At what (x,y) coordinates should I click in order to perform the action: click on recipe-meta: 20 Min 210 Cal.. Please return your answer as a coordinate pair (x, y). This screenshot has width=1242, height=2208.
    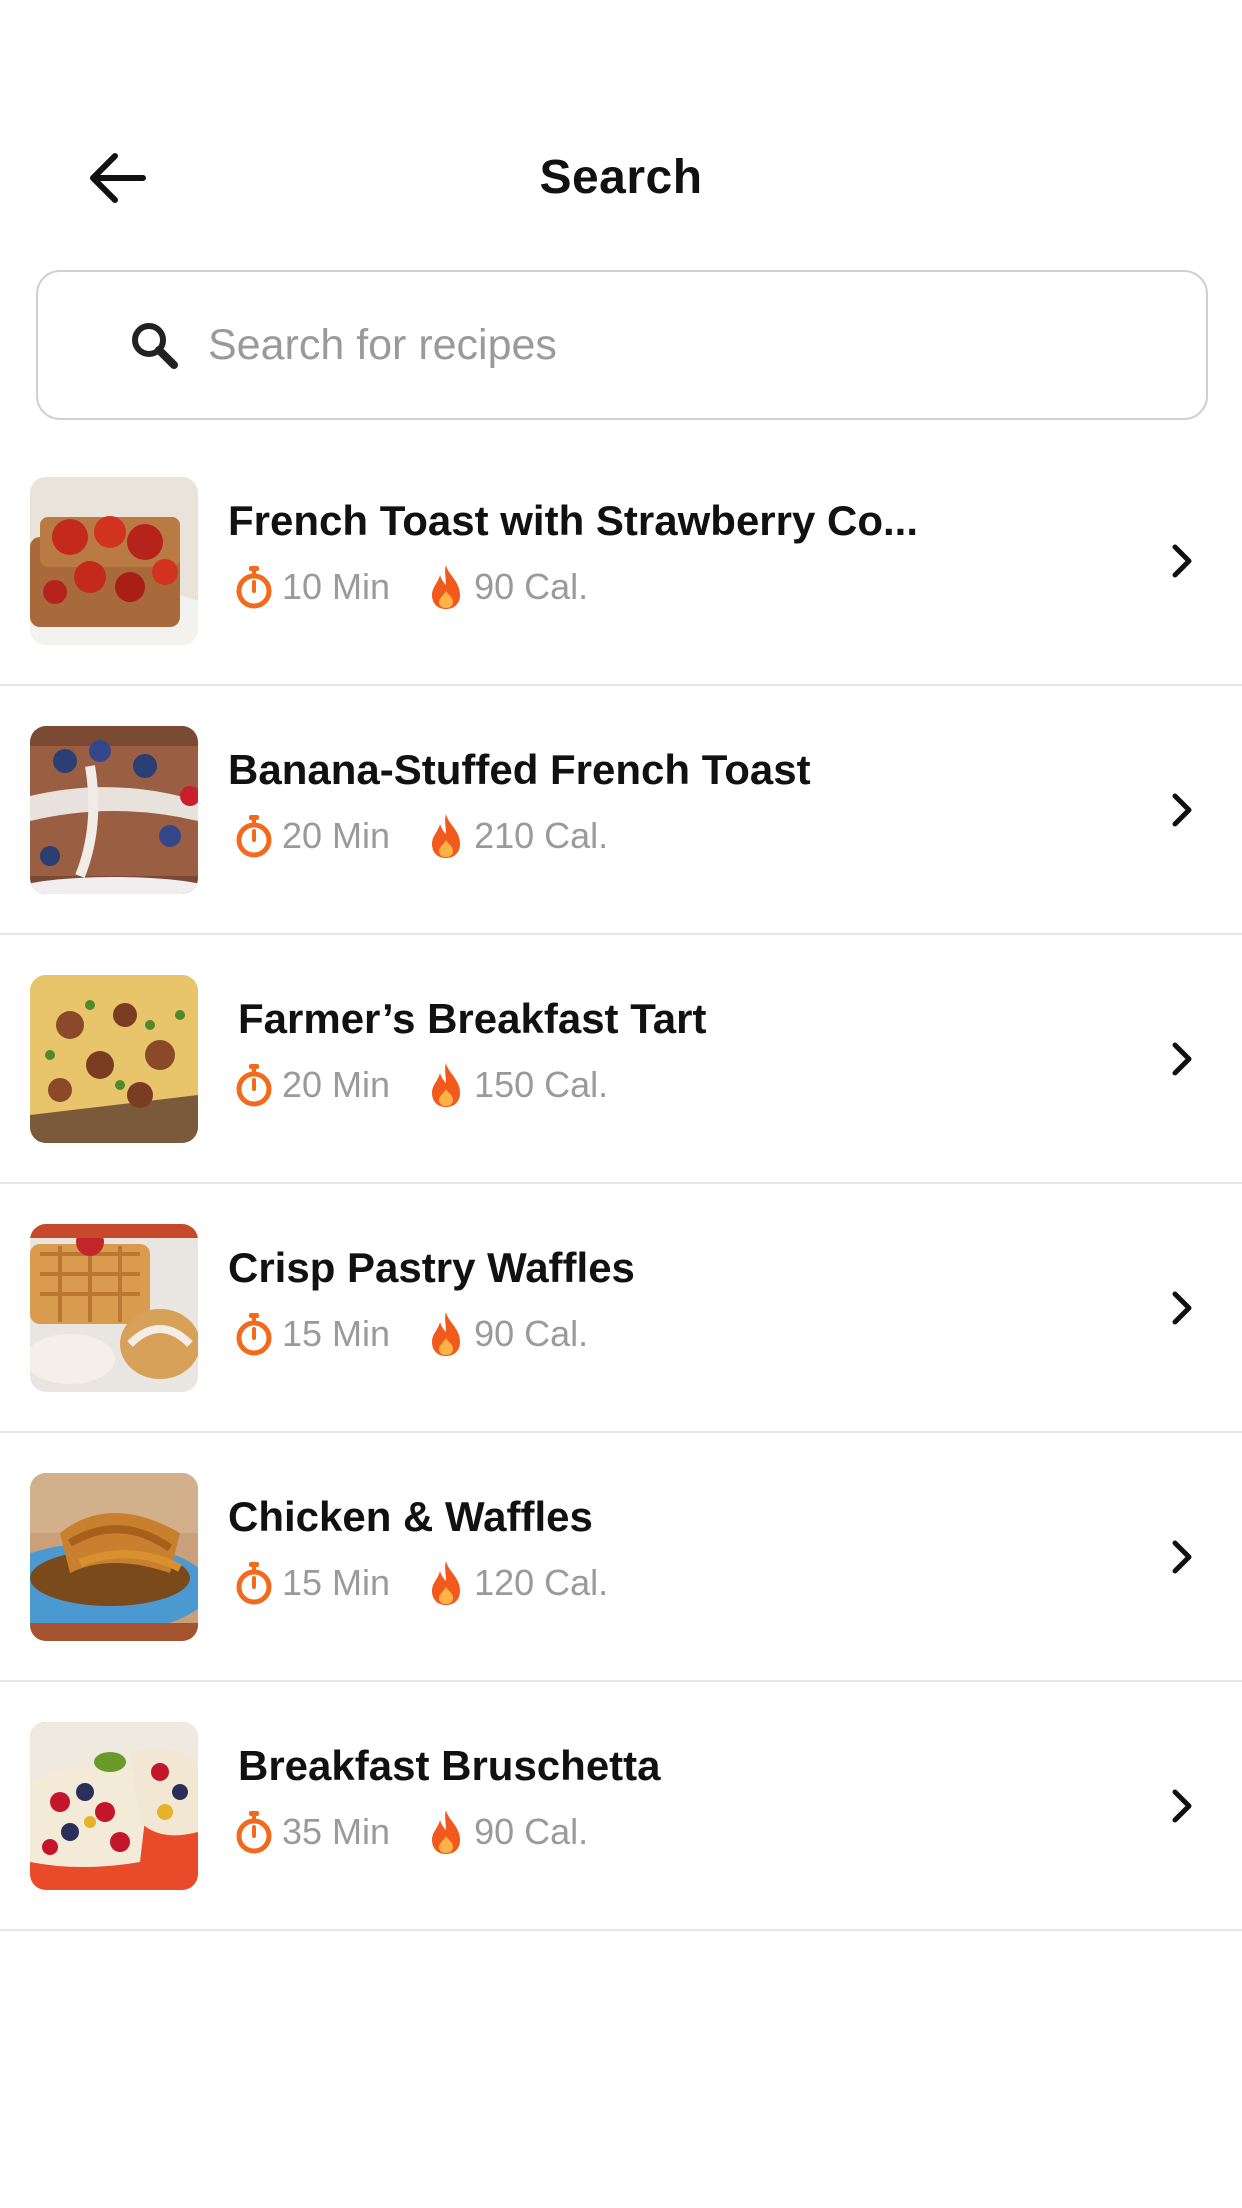
    Looking at the image, I should click on (420, 836).